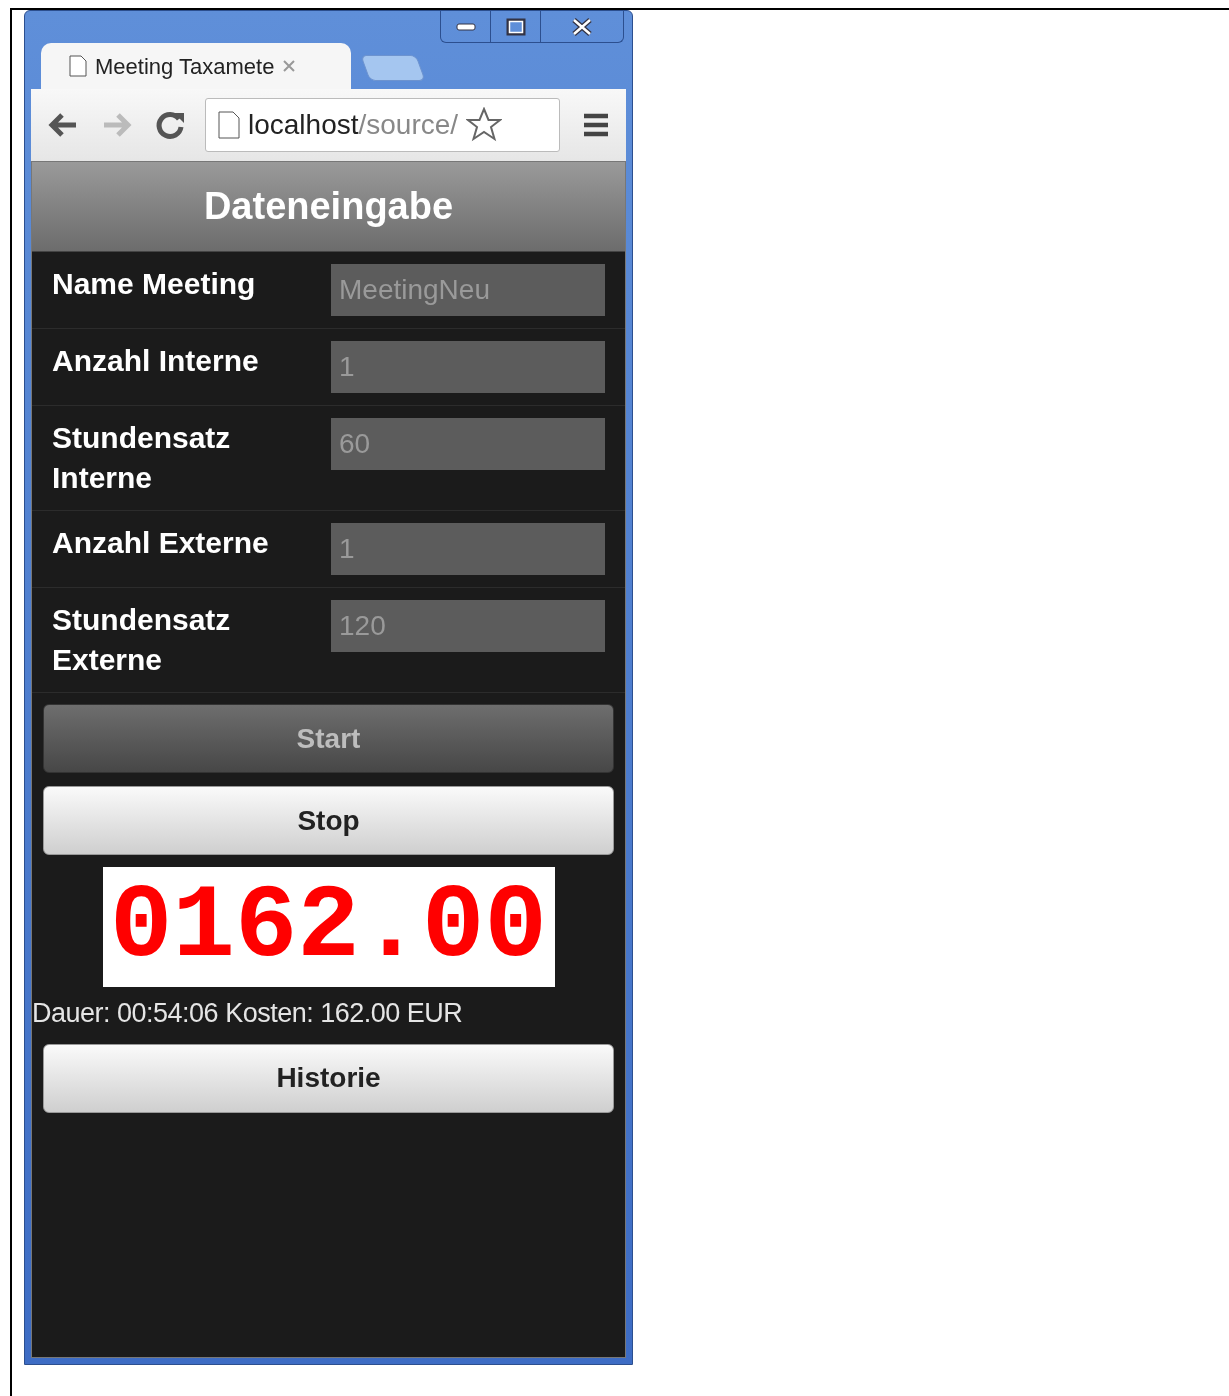 This screenshot has width=1229, height=1396. What do you see at coordinates (142, 640) in the screenshot?
I see `field-label: Stundensatz Externe` at bounding box center [142, 640].